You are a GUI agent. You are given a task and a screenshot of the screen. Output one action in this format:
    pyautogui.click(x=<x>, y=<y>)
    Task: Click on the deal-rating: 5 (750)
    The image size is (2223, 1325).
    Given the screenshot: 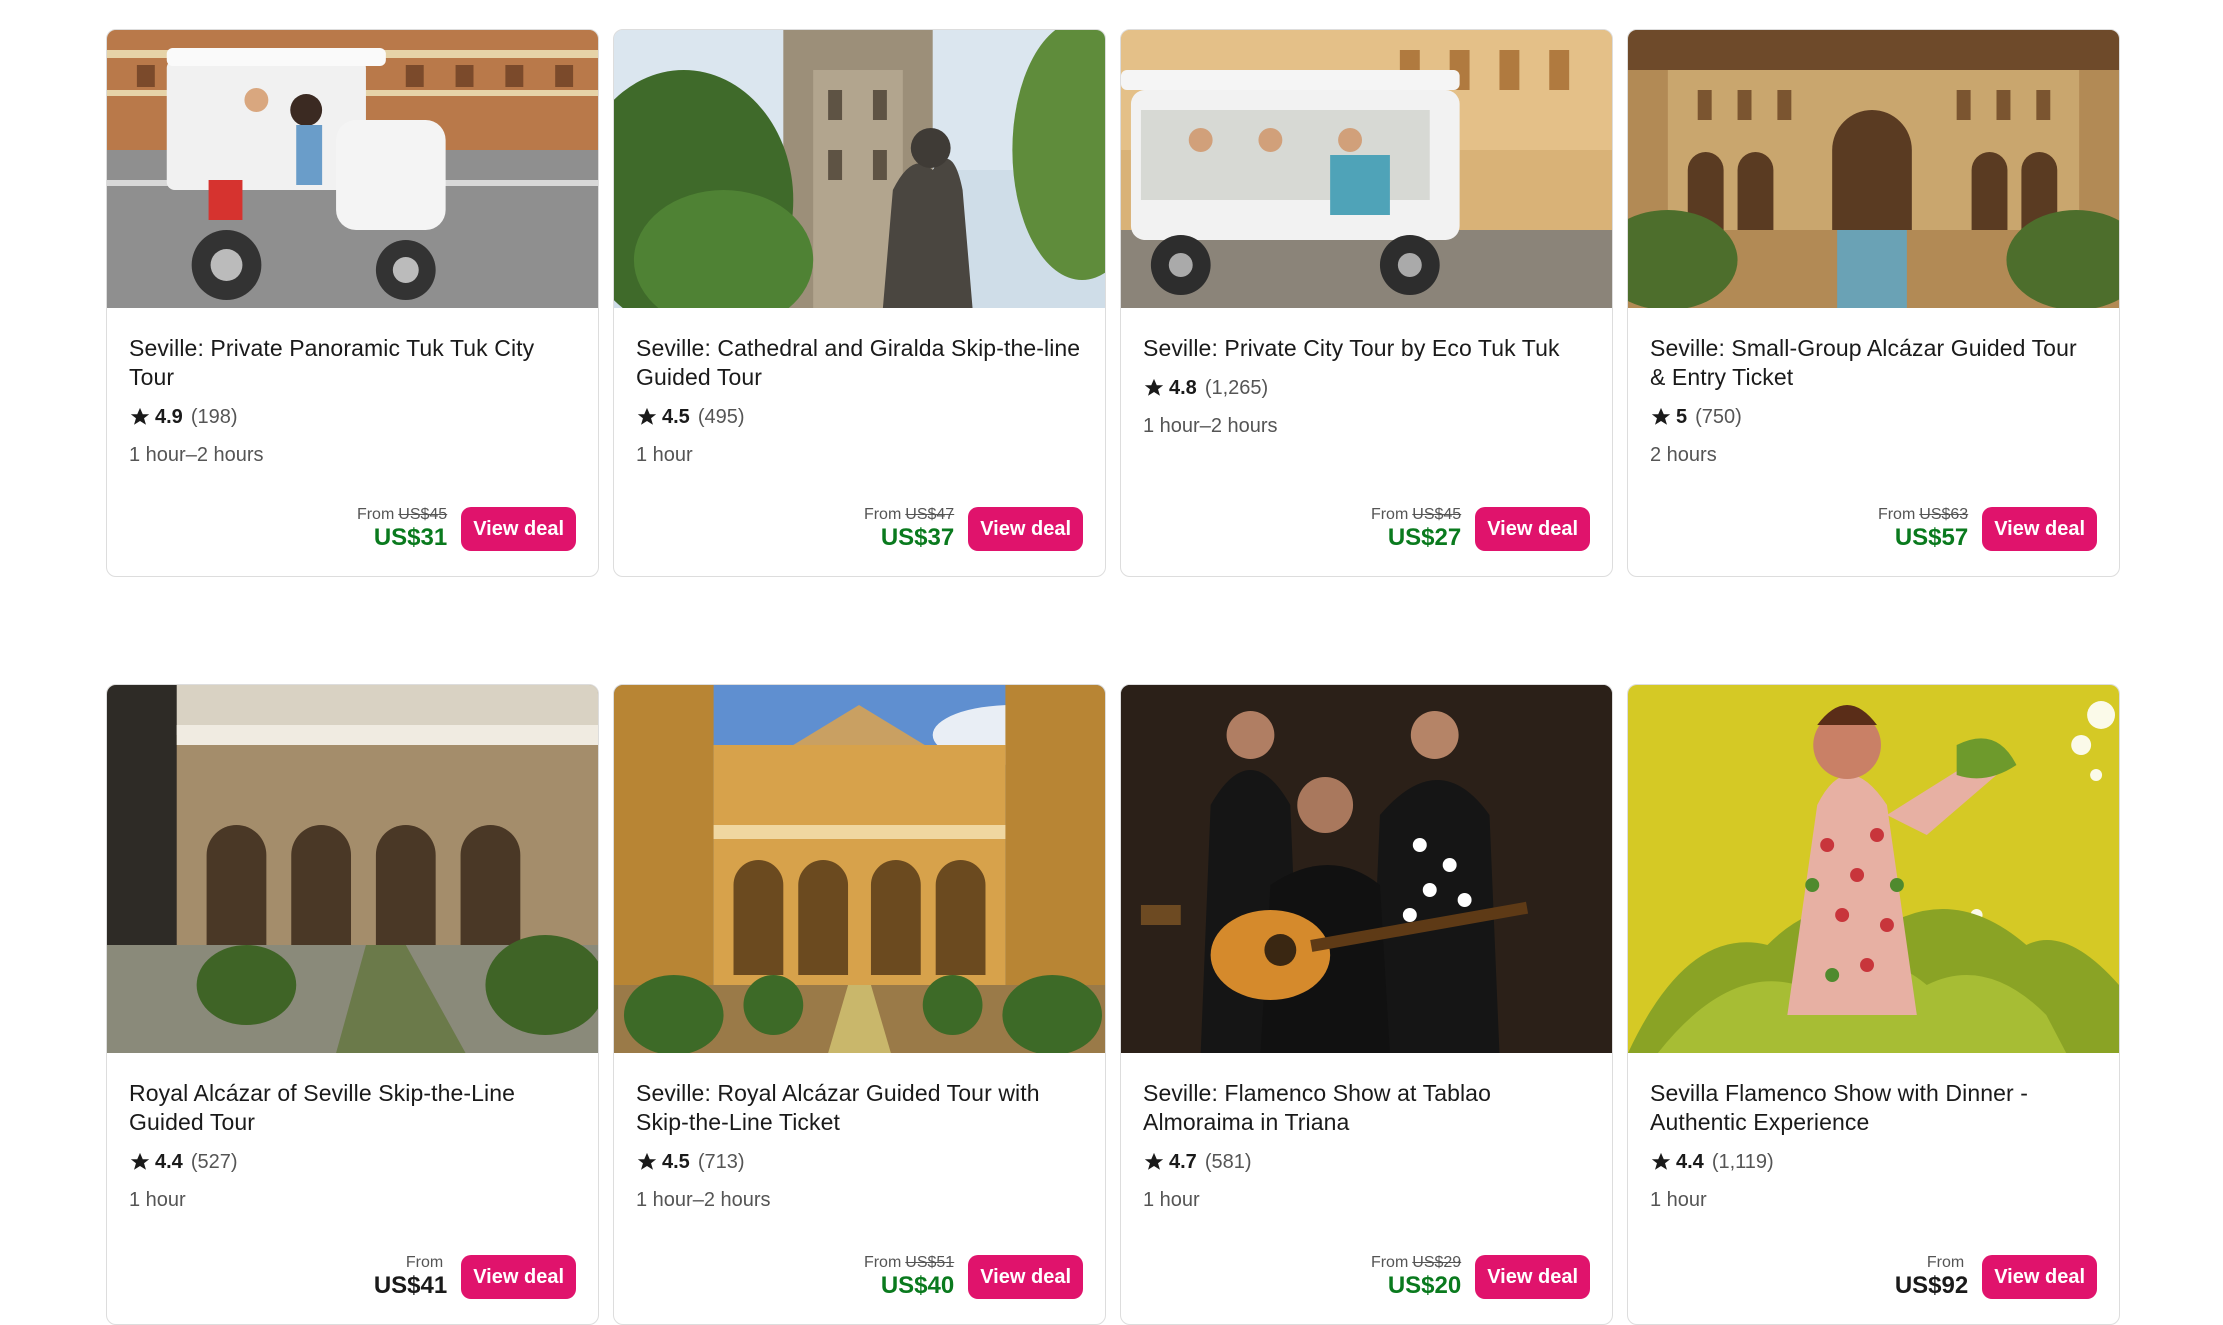 What is the action you would take?
    pyautogui.click(x=1873, y=417)
    